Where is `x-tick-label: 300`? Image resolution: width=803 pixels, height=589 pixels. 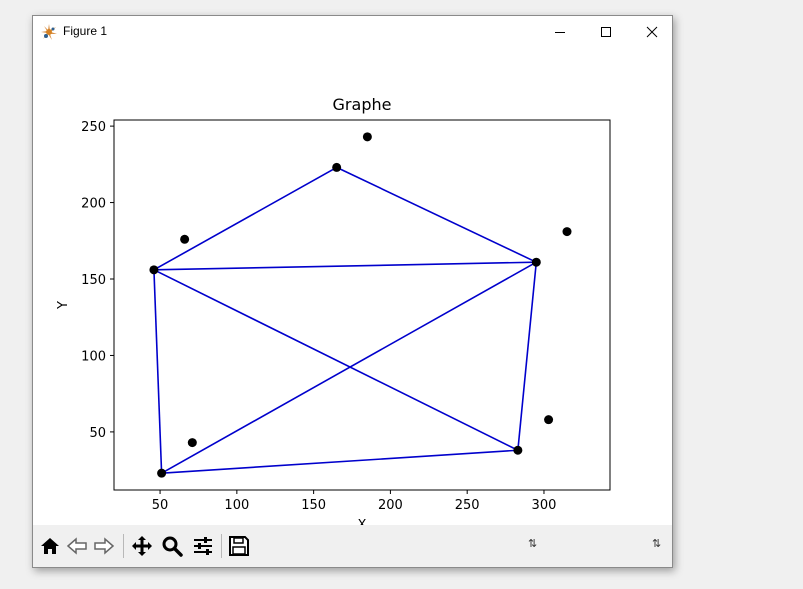 x-tick-label: 300 is located at coordinates (544, 505).